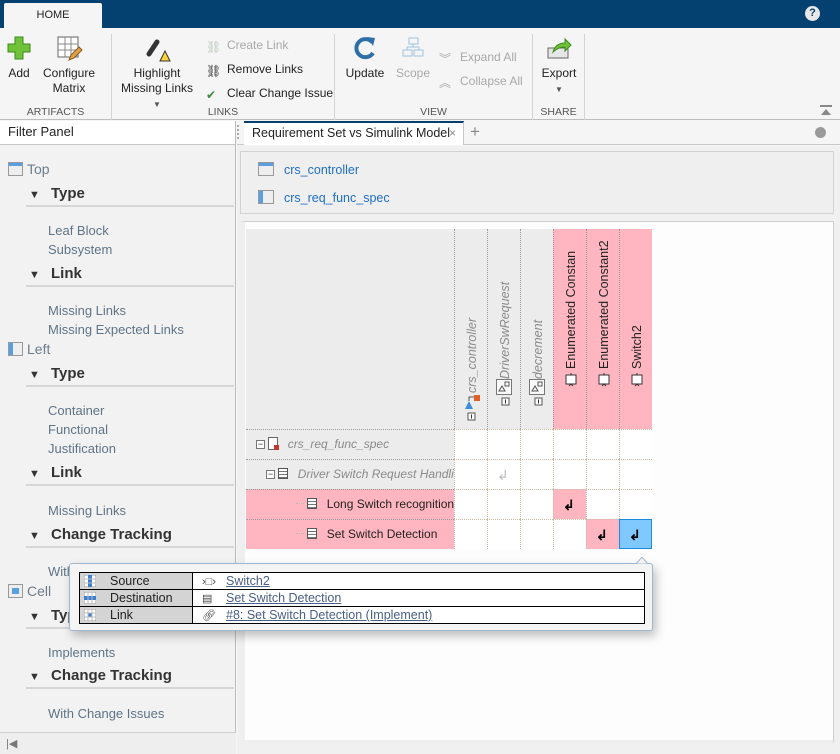 This screenshot has height=754, width=840. Describe the element at coordinates (481, 81) in the screenshot. I see `collapse-all-button: ︽ Collapse All` at that location.